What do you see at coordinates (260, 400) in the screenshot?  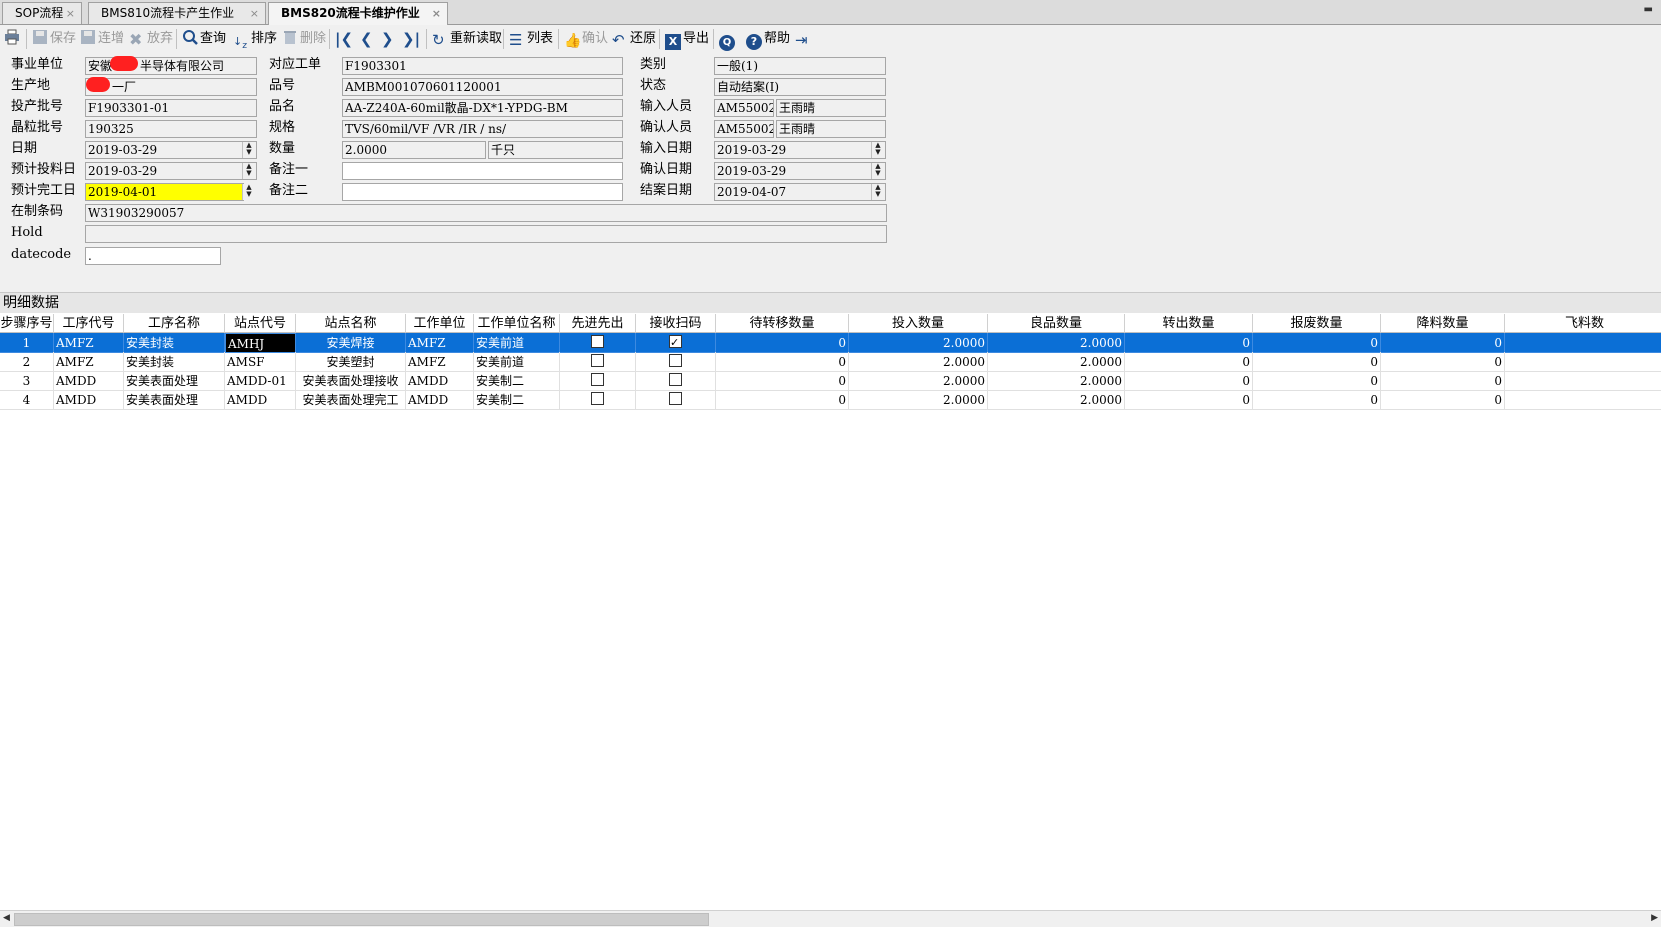 I see `cell-station-code: AMDD` at bounding box center [260, 400].